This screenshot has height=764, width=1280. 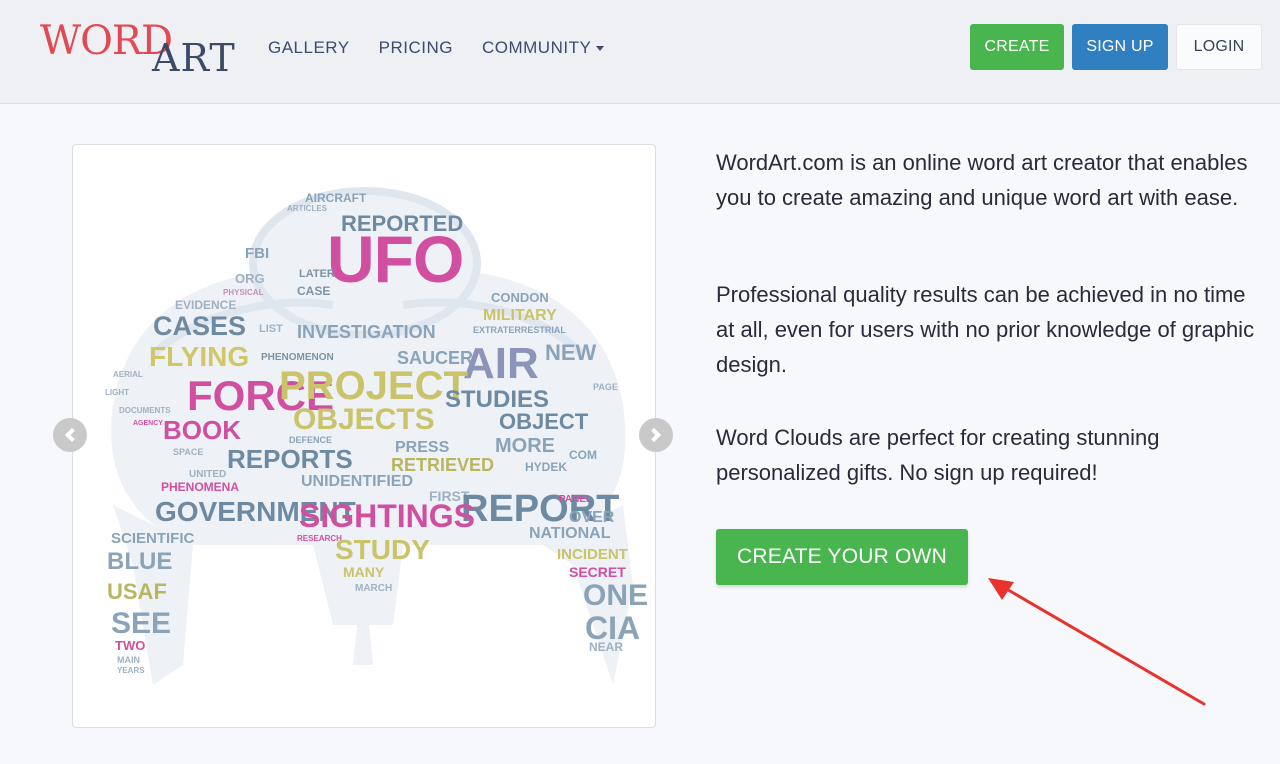 What do you see at coordinates (364, 572) in the screenshot?
I see `word-many: MANY` at bounding box center [364, 572].